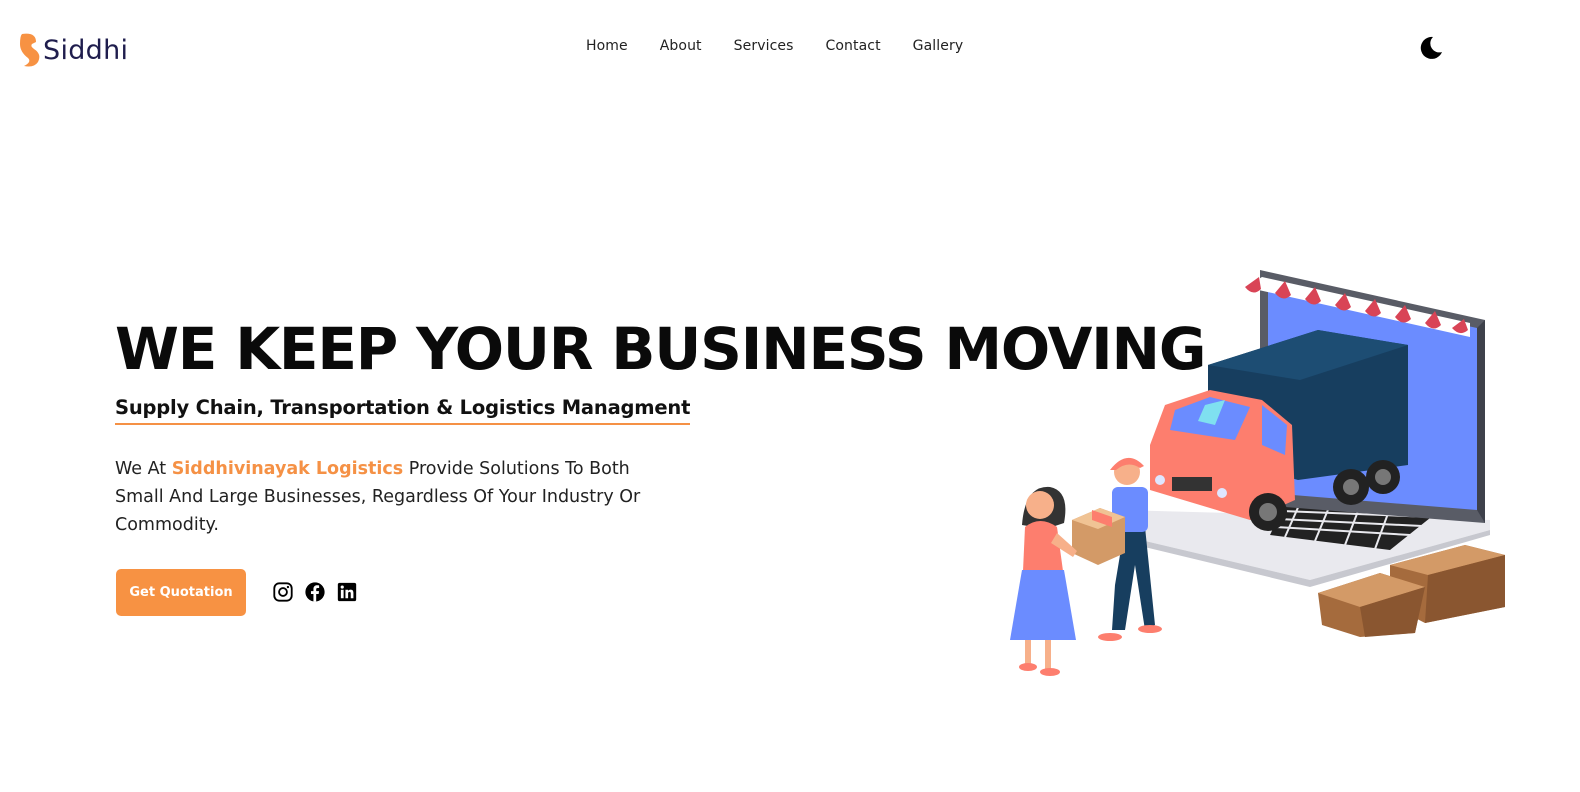 This screenshot has width=1580, height=792. I want to click on moon-icon, so click(1431, 47).